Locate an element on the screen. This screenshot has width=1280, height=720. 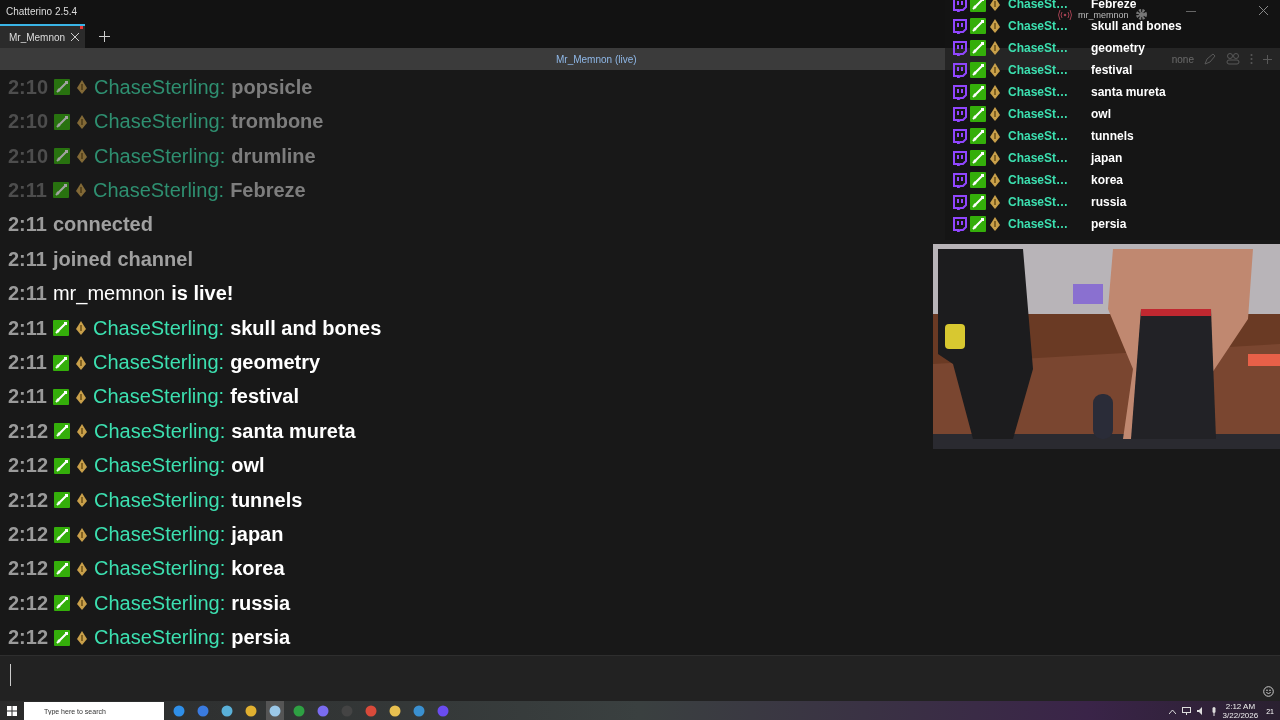
channel-title: Mr_Memnon (live) is located at coordinates (596, 59).